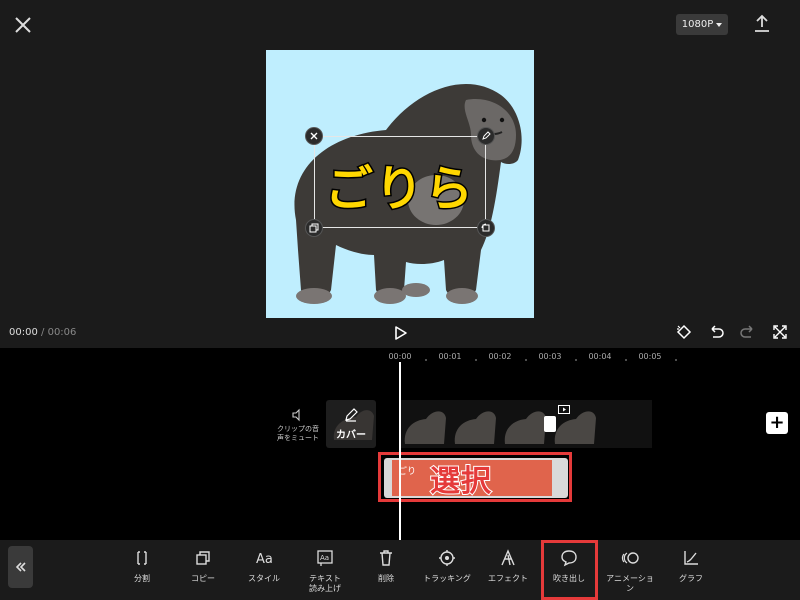 This screenshot has height=600, width=800. I want to click on tool-label: 分割, so click(142, 578).